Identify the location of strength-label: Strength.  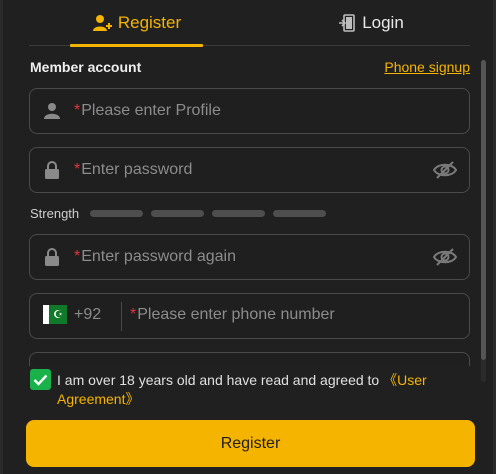
(55, 213).